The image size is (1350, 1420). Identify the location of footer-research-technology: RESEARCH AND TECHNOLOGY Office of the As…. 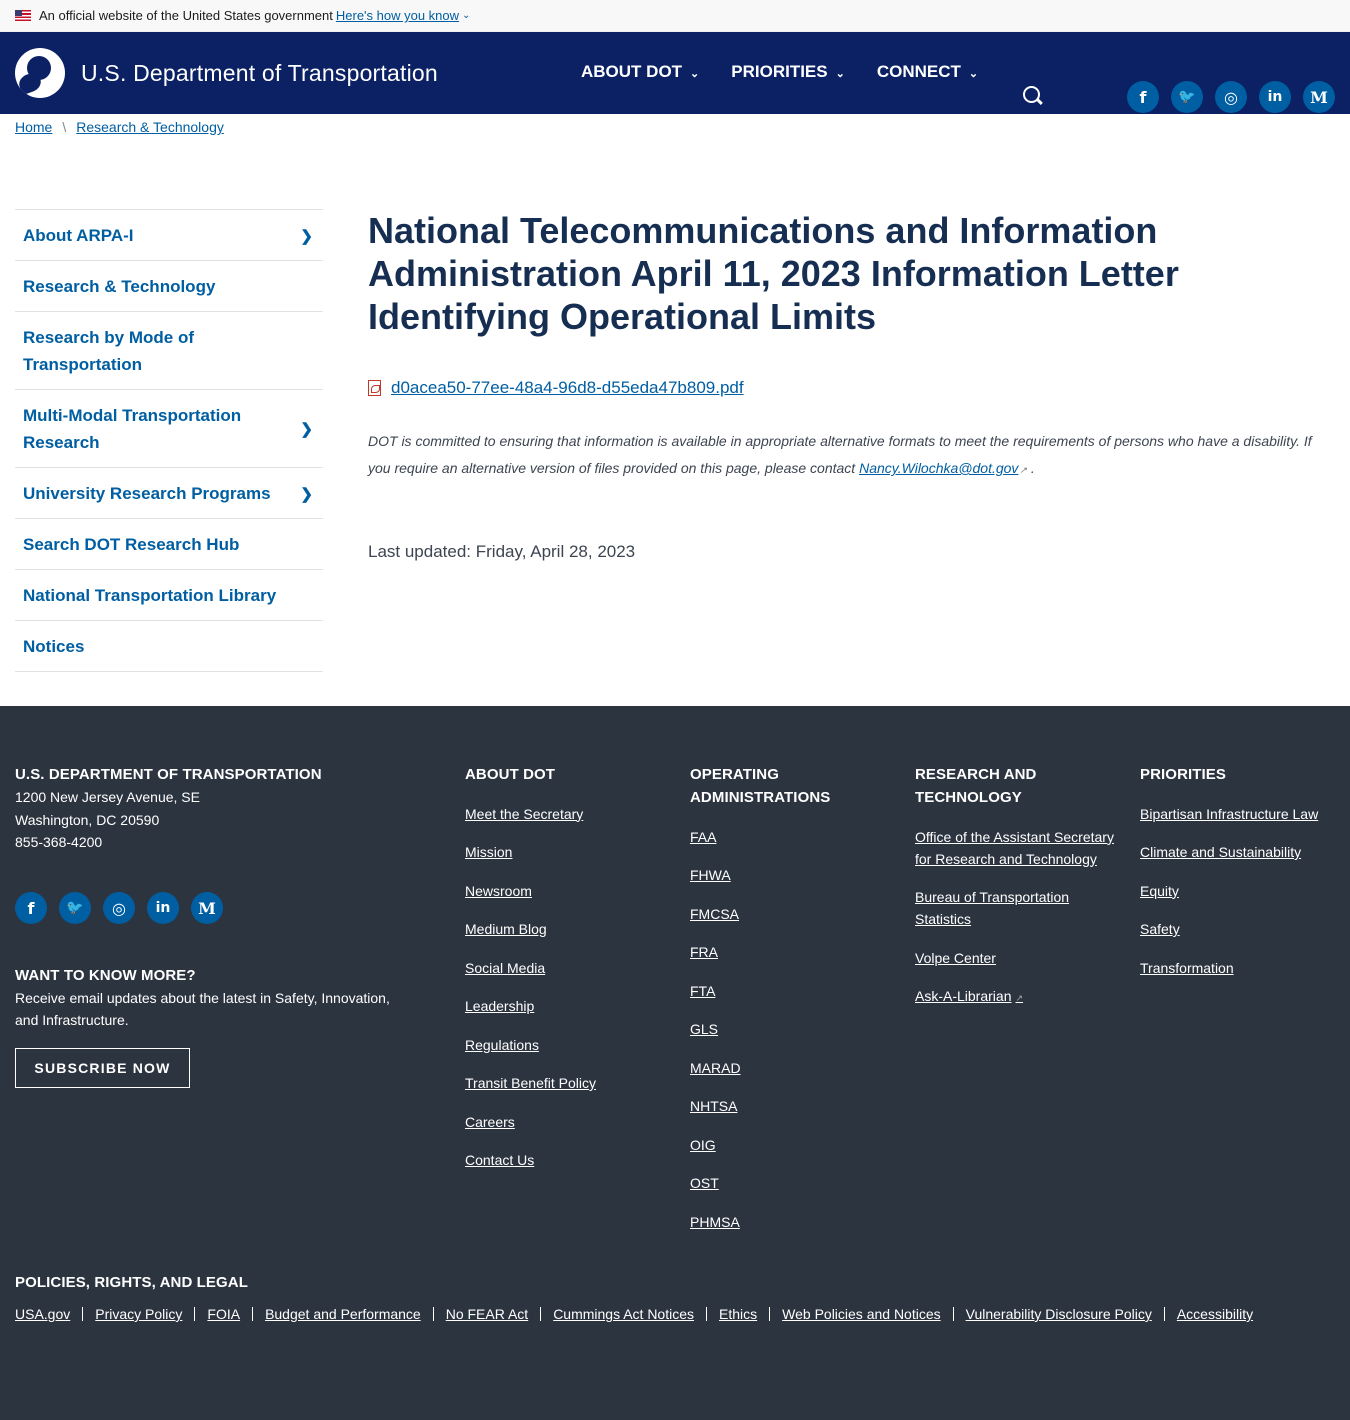
(1015, 886).